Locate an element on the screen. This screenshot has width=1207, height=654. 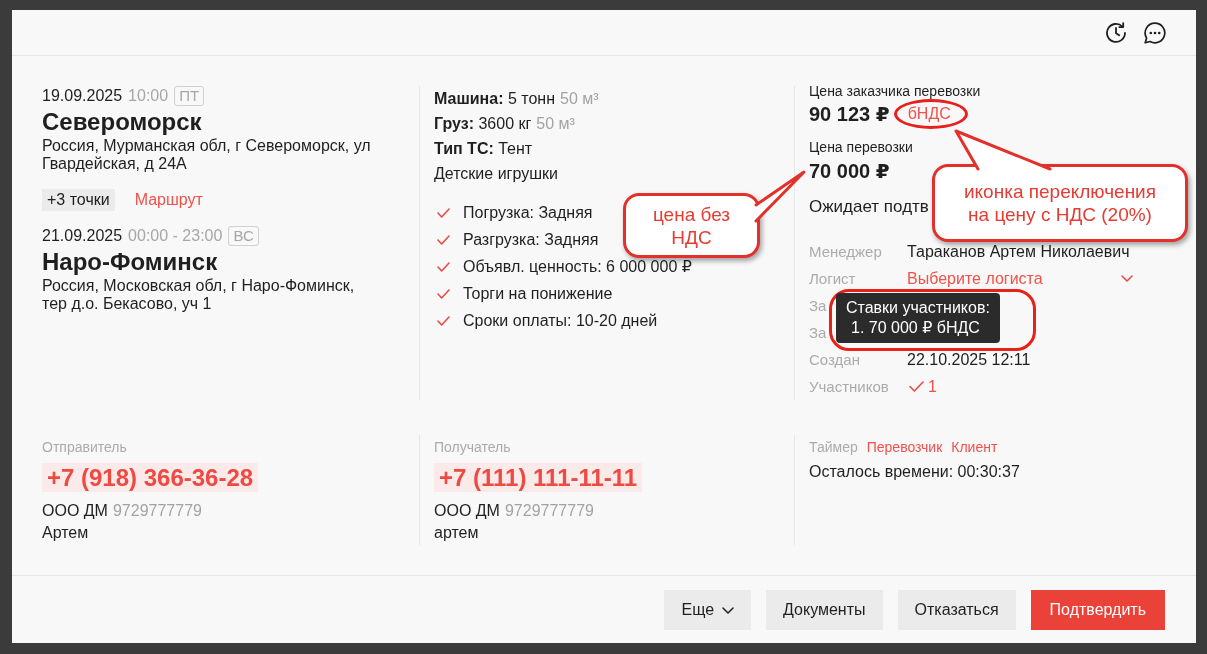
timer-label: Таймер is located at coordinates (833, 447).